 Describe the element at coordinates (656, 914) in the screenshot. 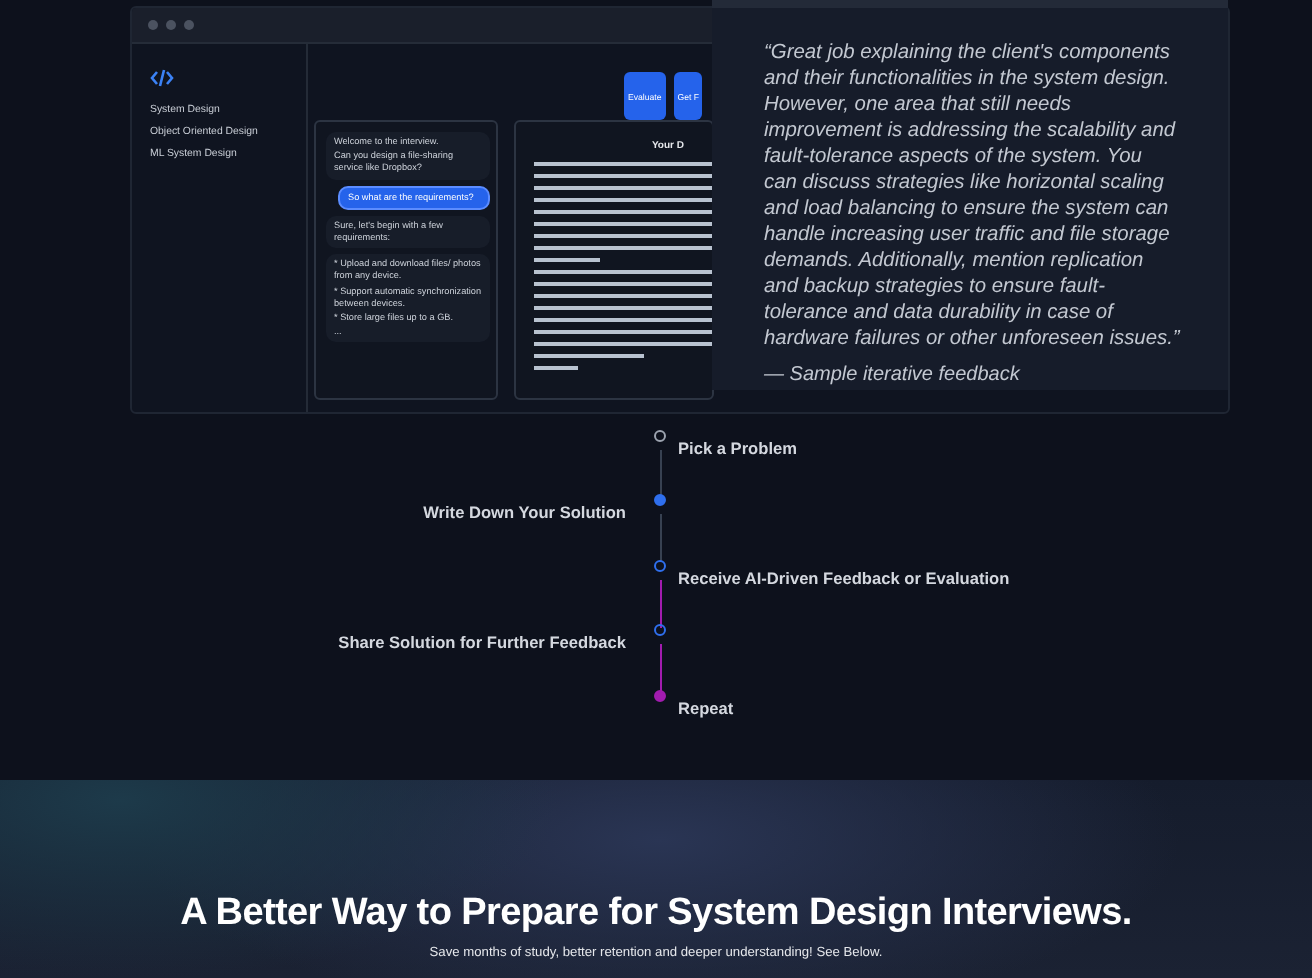

I see `hero-title: A Better Way to Prepare for System Design Interviews.` at that location.